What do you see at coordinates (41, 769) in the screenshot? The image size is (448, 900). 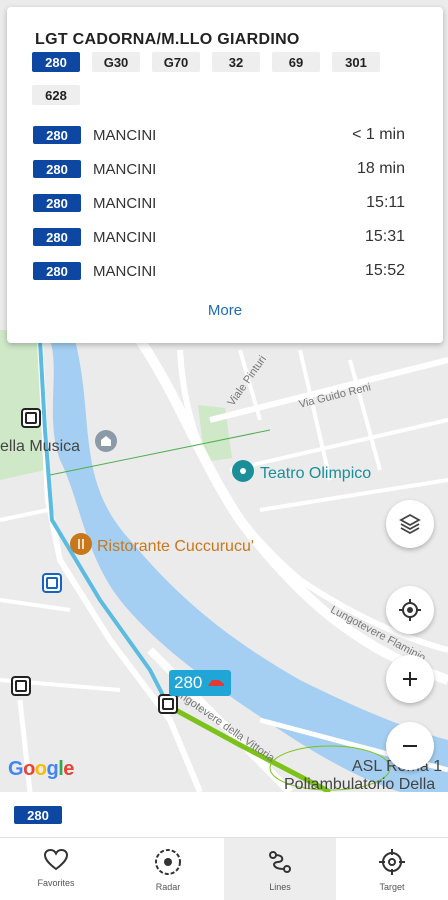 I see `google-logo: Google` at bounding box center [41, 769].